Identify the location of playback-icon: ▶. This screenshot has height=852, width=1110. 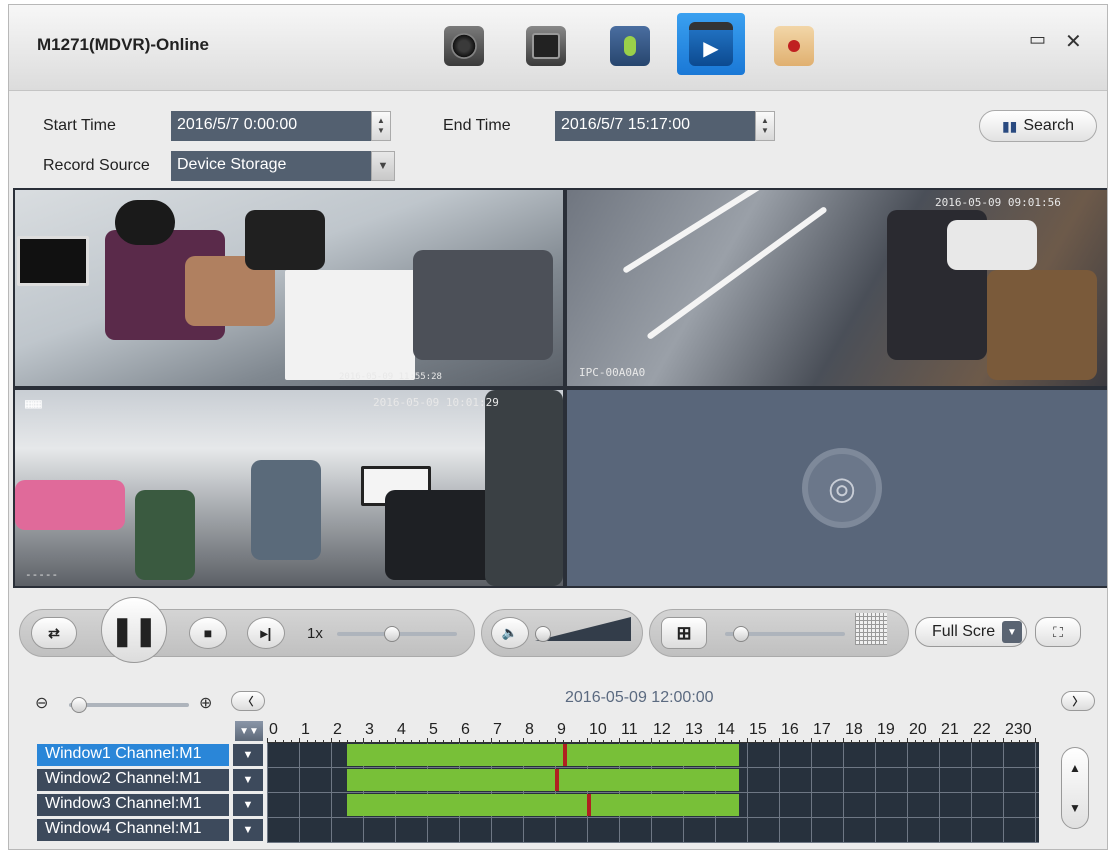
(711, 44).